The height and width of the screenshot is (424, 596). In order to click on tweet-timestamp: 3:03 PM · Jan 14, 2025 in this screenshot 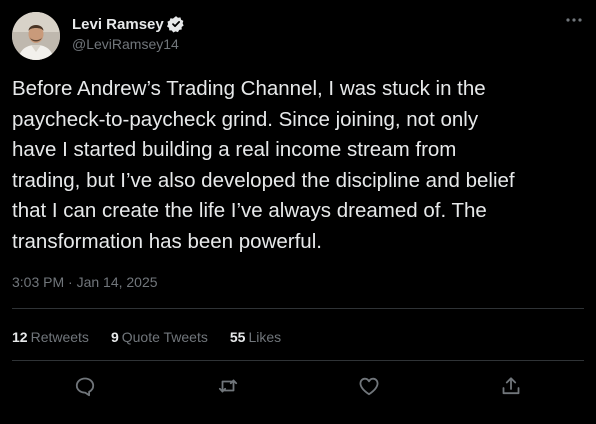, I will do `click(85, 282)`.